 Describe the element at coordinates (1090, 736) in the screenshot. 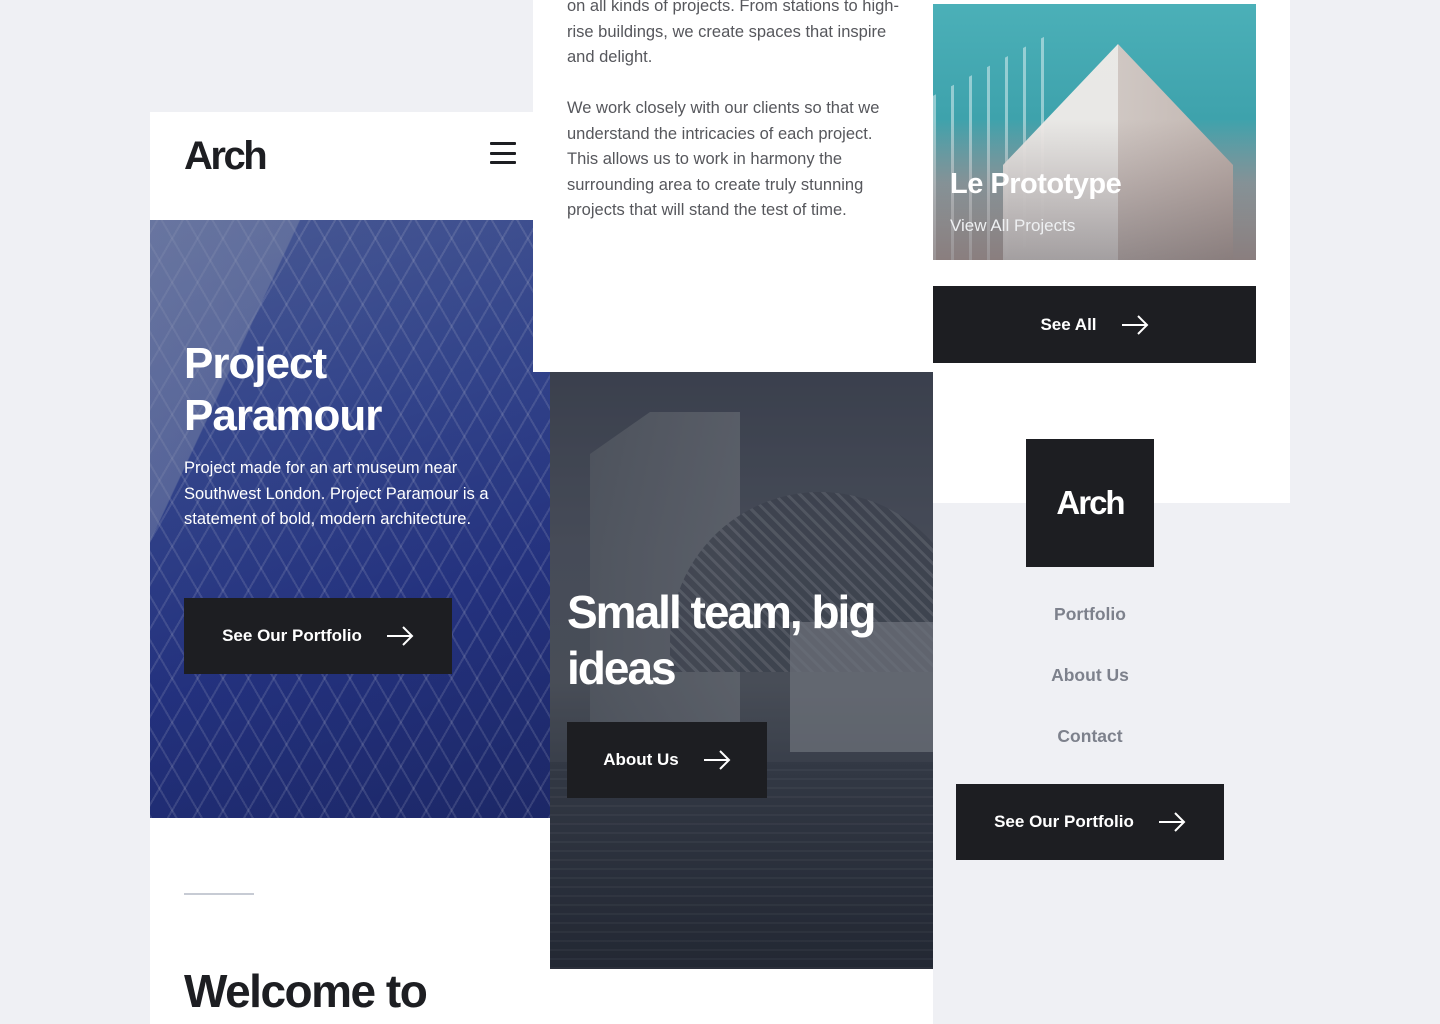

I see `nav-item-contact: Contact` at that location.